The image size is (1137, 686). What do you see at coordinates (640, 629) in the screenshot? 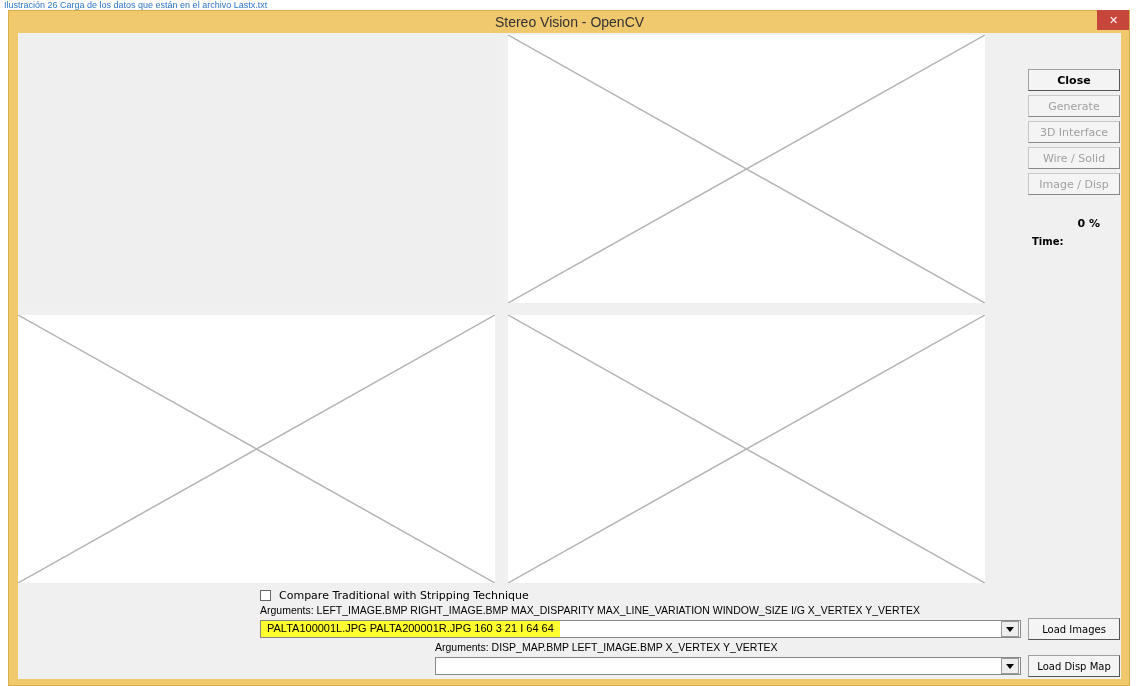
I see `arguments-combo: PALTA100001L.JPG PALTA200001R.JPG 160 3 21 I 64 64` at bounding box center [640, 629].